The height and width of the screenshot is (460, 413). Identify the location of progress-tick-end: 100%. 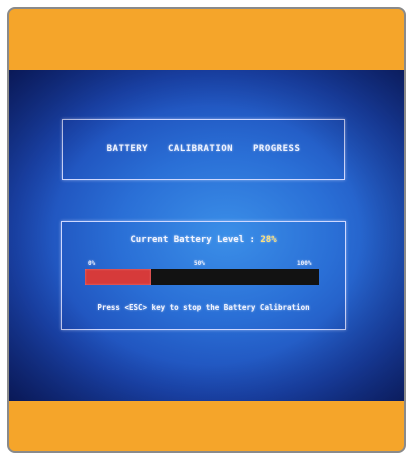
(304, 263).